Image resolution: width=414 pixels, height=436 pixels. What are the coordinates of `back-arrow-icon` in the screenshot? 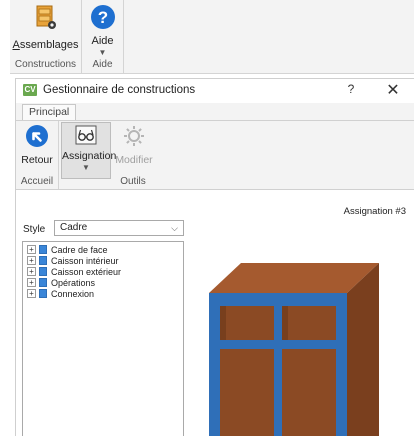 It's located at (37, 136).